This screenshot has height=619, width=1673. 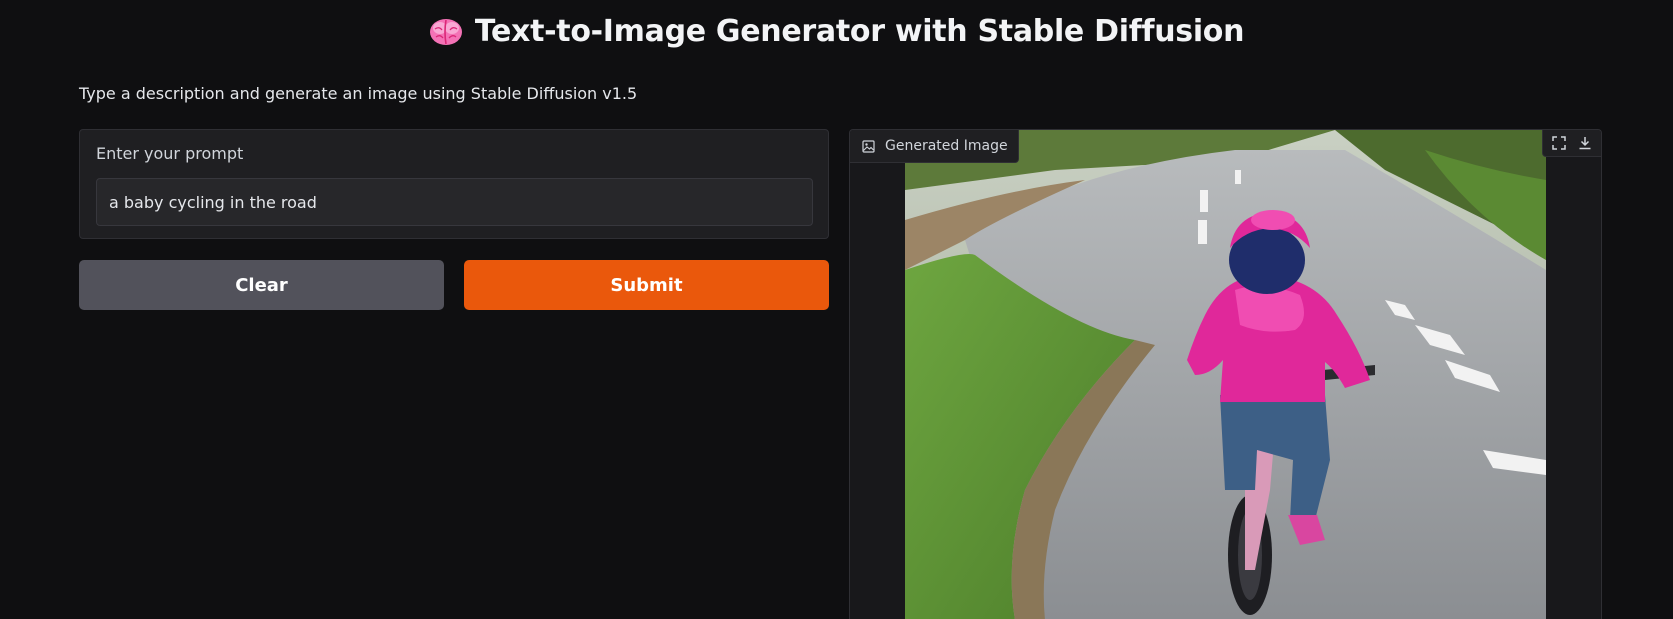 I want to click on brain-icon, so click(x=445, y=31).